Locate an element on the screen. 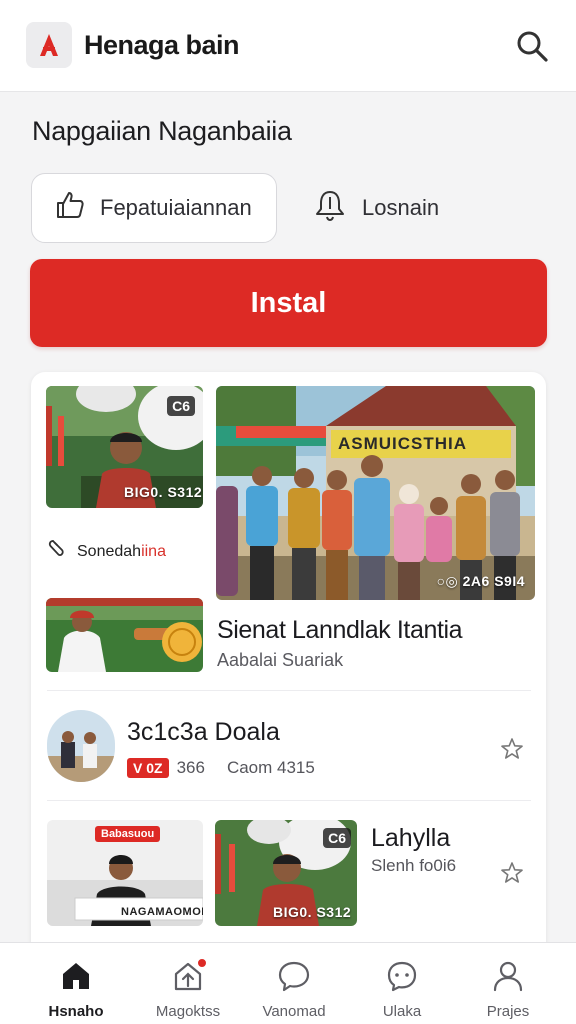  chat-icon is located at coordinates (294, 978).